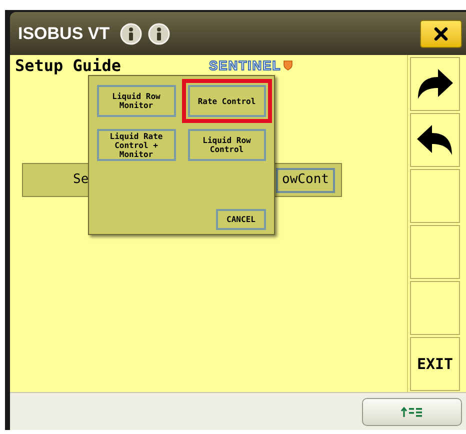 The image size is (466, 434). I want to click on close-icon, so click(441, 33).